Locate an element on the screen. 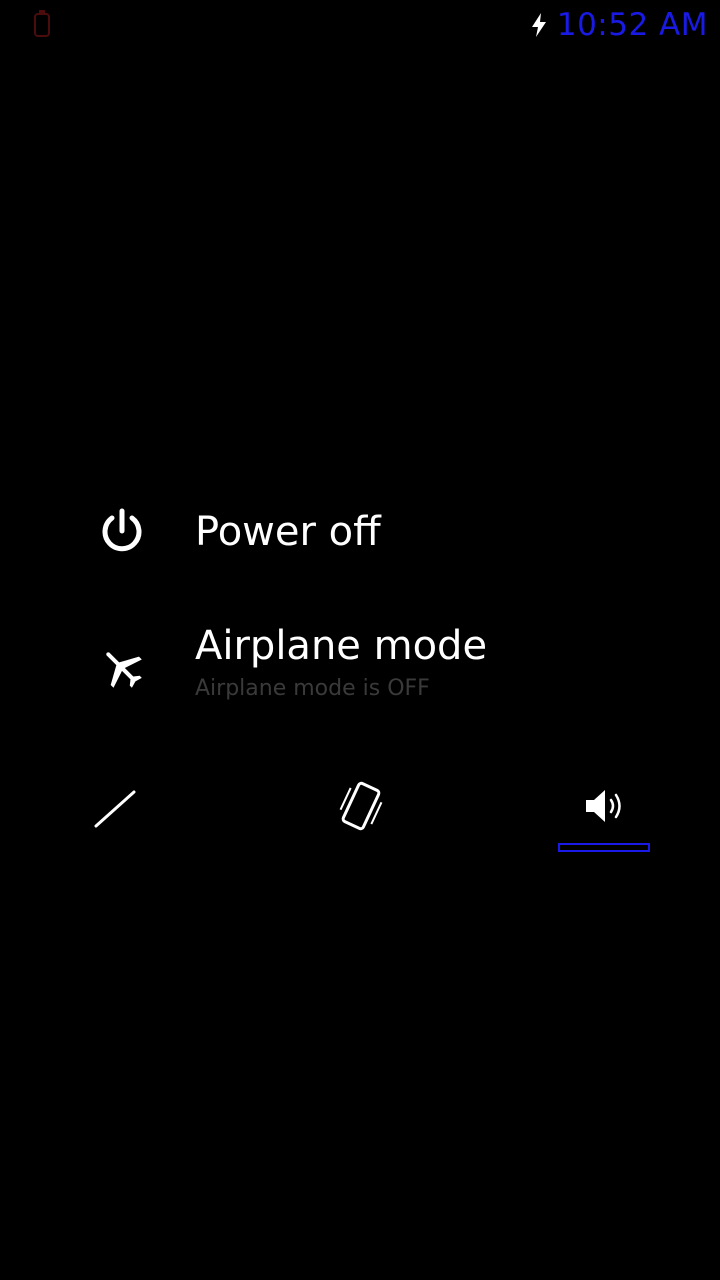 The width and height of the screenshot is (720, 1280). airplane-icon is located at coordinates (124, 670).